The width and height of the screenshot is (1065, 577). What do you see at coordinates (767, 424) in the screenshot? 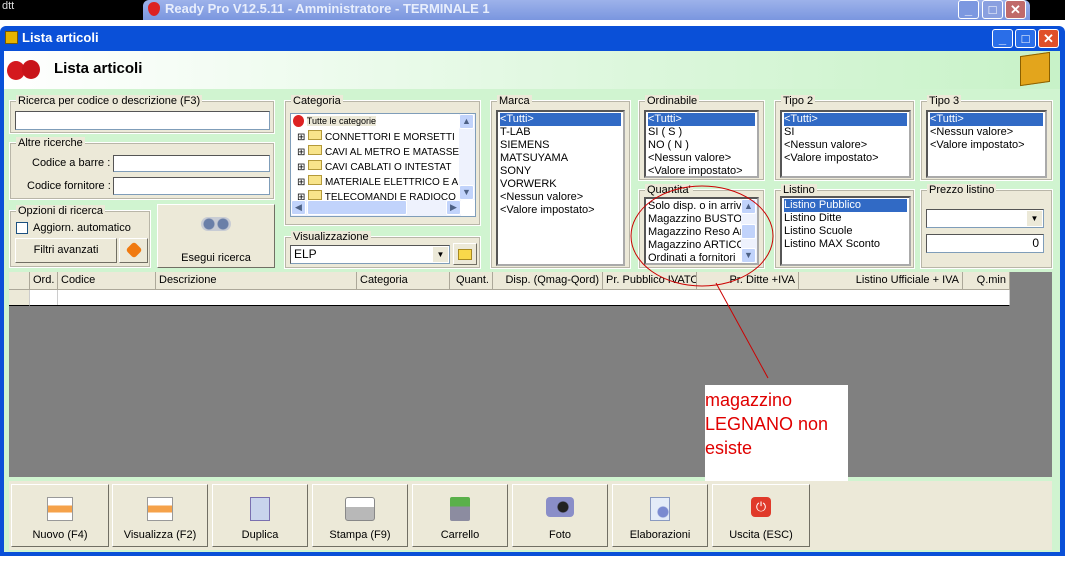
I see `annotation-text: magazzino LEGNANO non esiste` at bounding box center [767, 424].